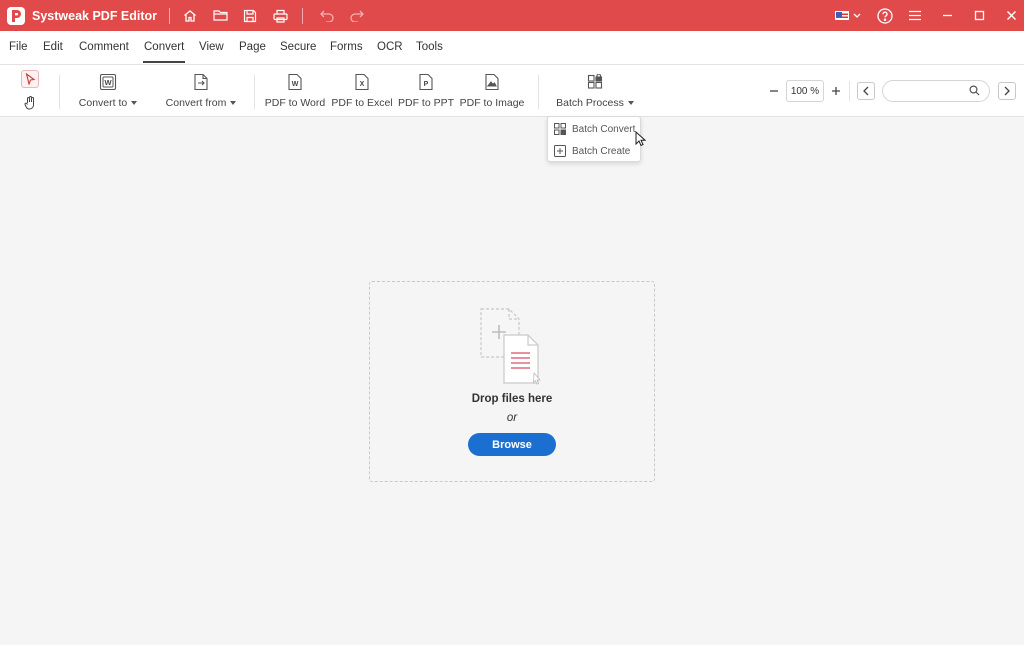 The image size is (1024, 645). I want to click on batch-convert-icon, so click(560, 129).